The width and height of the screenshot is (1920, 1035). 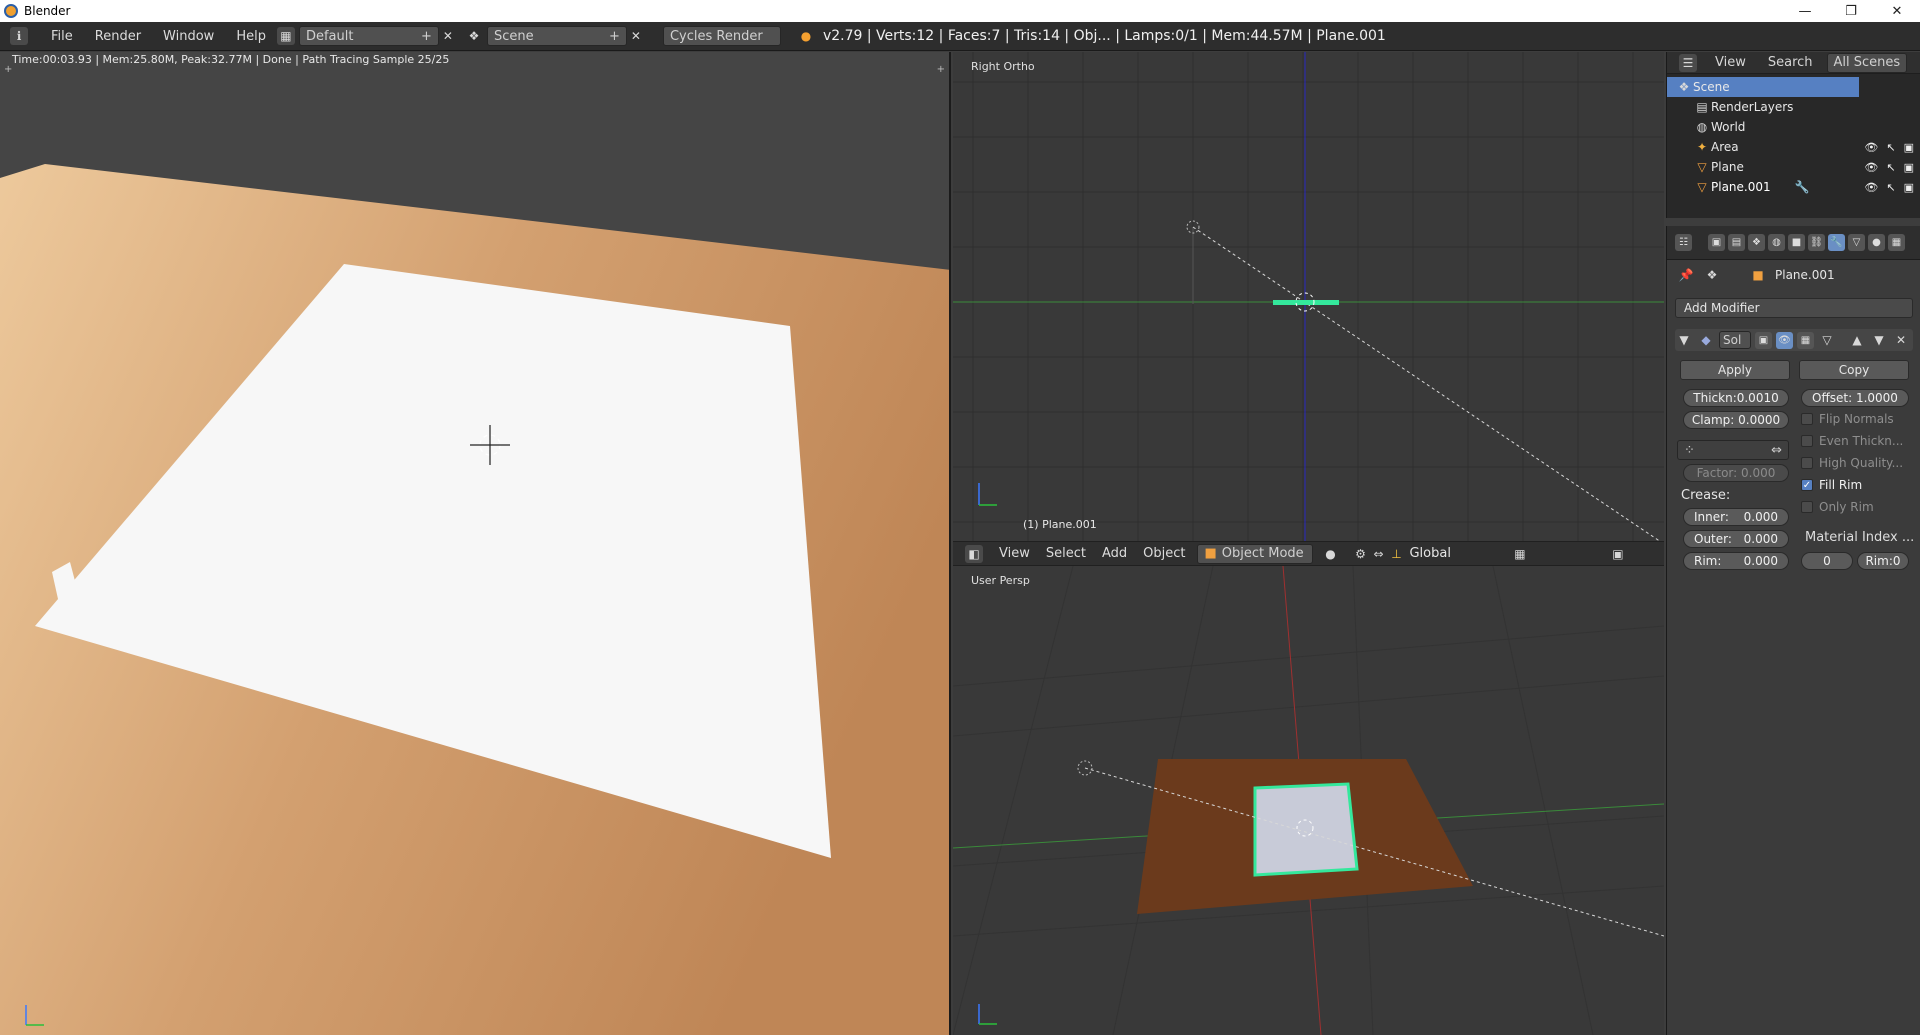 What do you see at coordinates (1876, 242) in the screenshot?
I see `material-tab-icon: ●` at bounding box center [1876, 242].